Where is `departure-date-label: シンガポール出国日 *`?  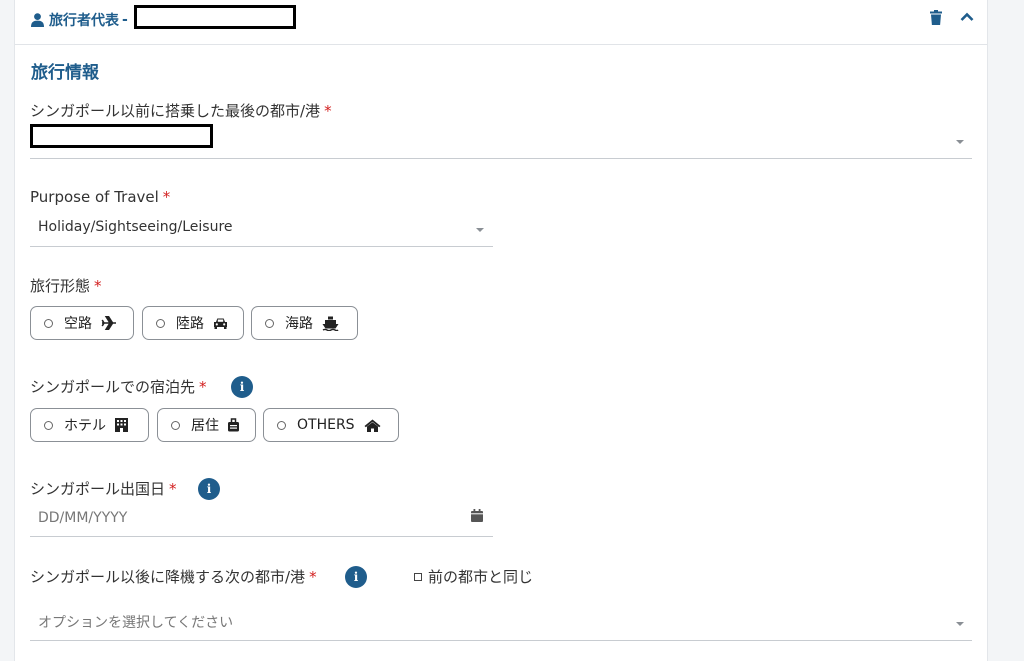
departure-date-label: シンガポール出国日 * is located at coordinates (103, 489).